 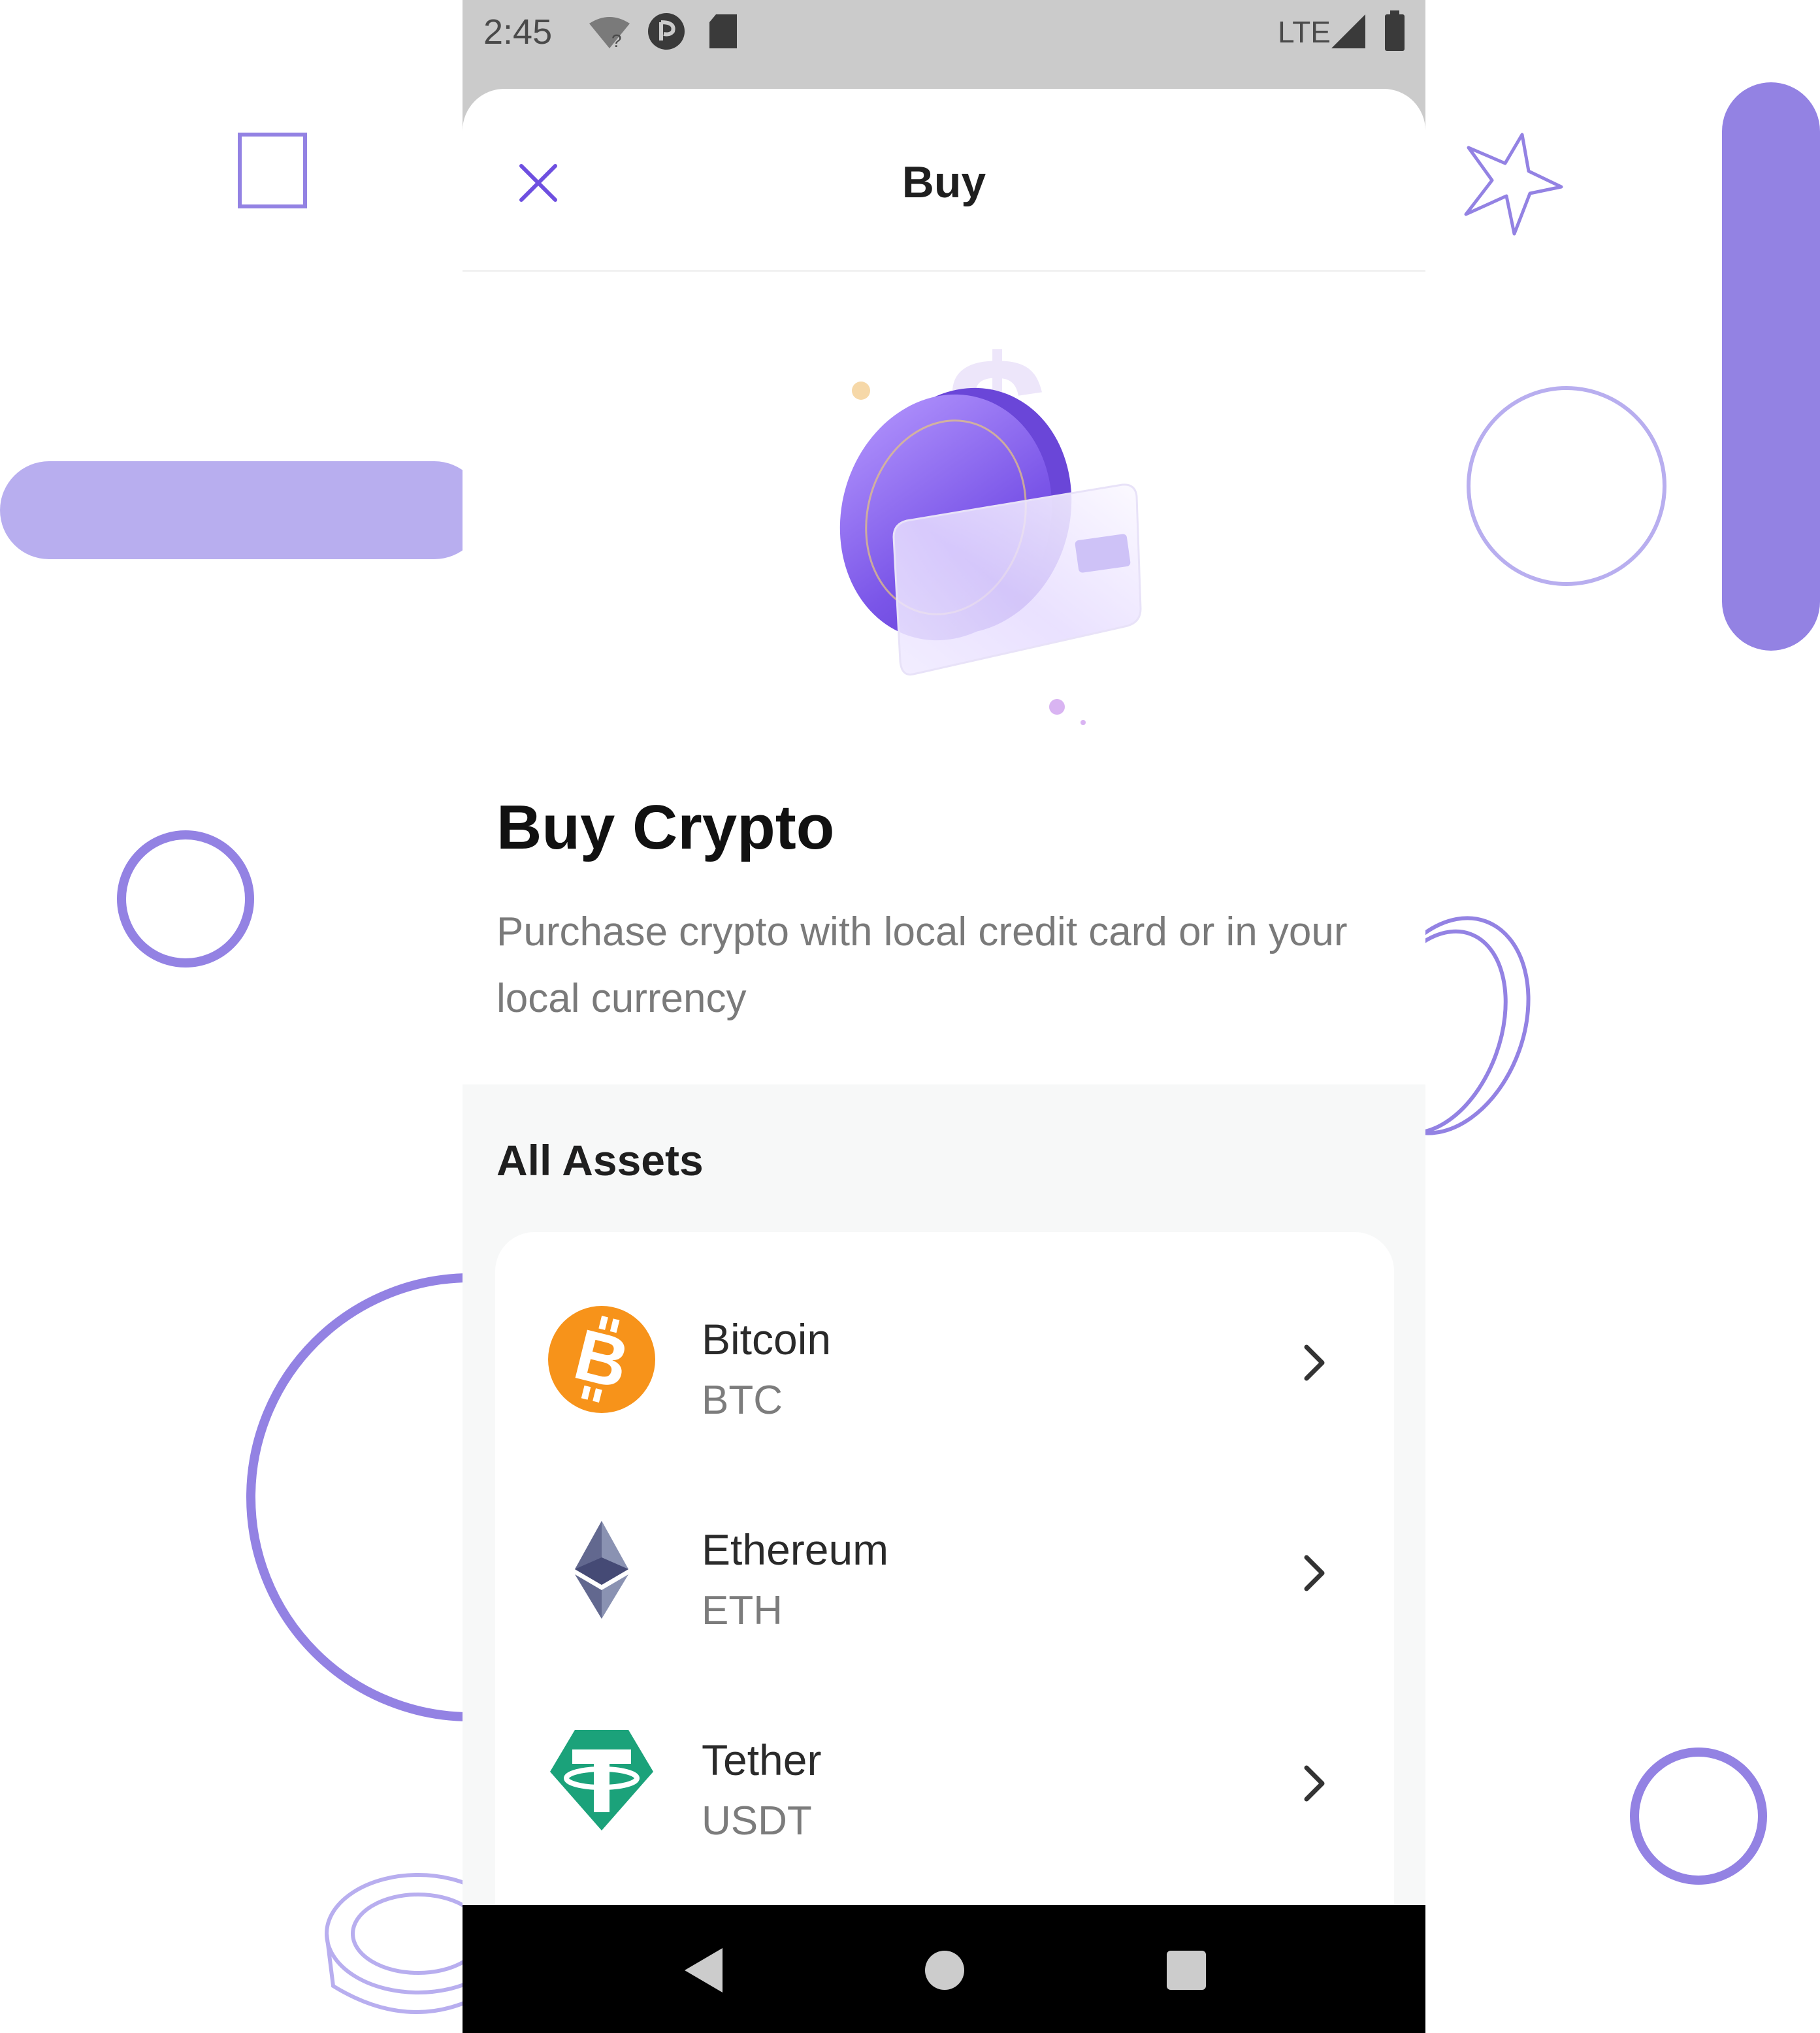 I want to click on battery-icon, so click(x=1395, y=30).